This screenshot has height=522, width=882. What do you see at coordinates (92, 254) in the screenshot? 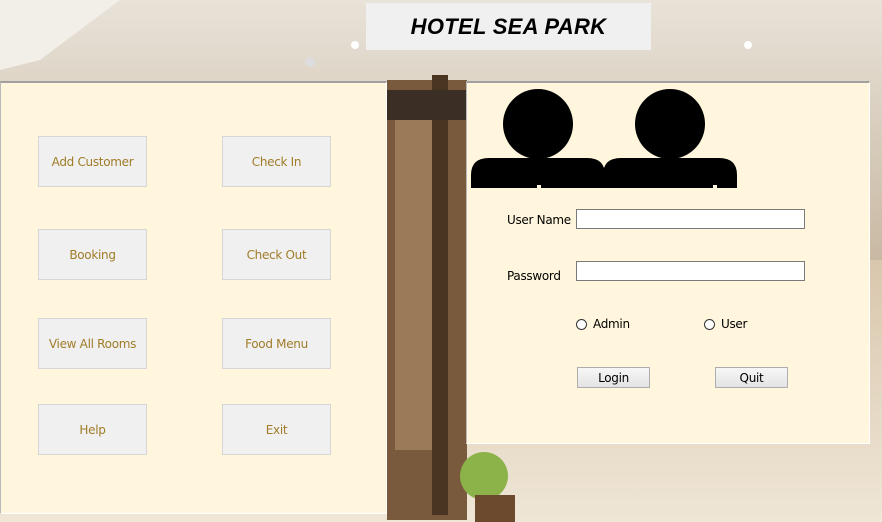
I see `booking-button: Booking` at bounding box center [92, 254].